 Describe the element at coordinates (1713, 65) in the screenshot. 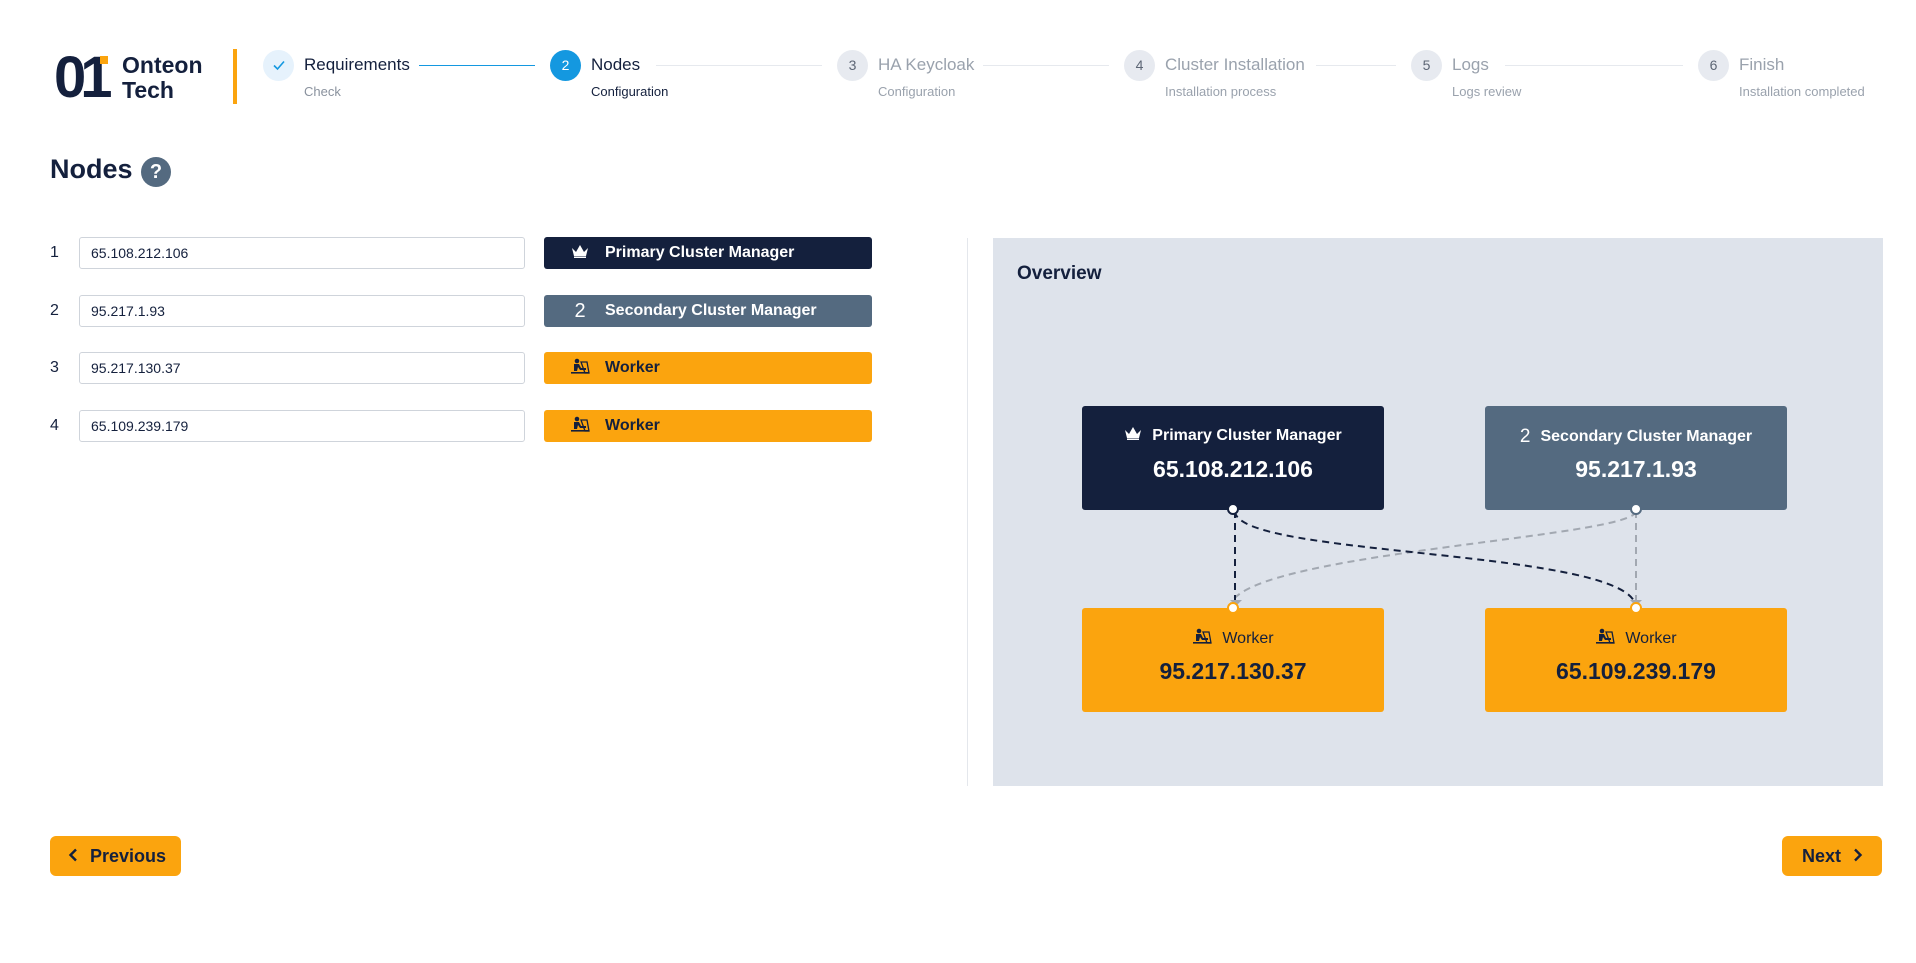

I see `step-number: 6` at that location.